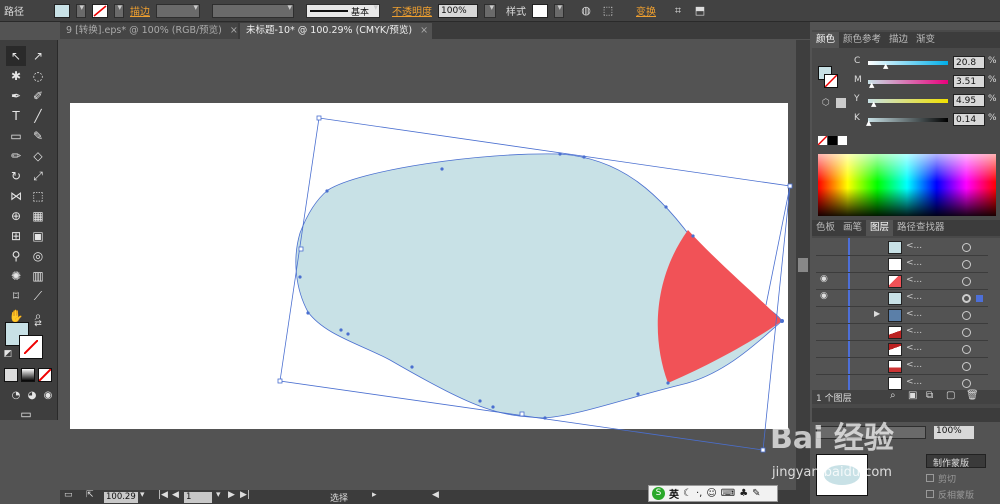  I want to click on channel-m-slider, so click(908, 82).